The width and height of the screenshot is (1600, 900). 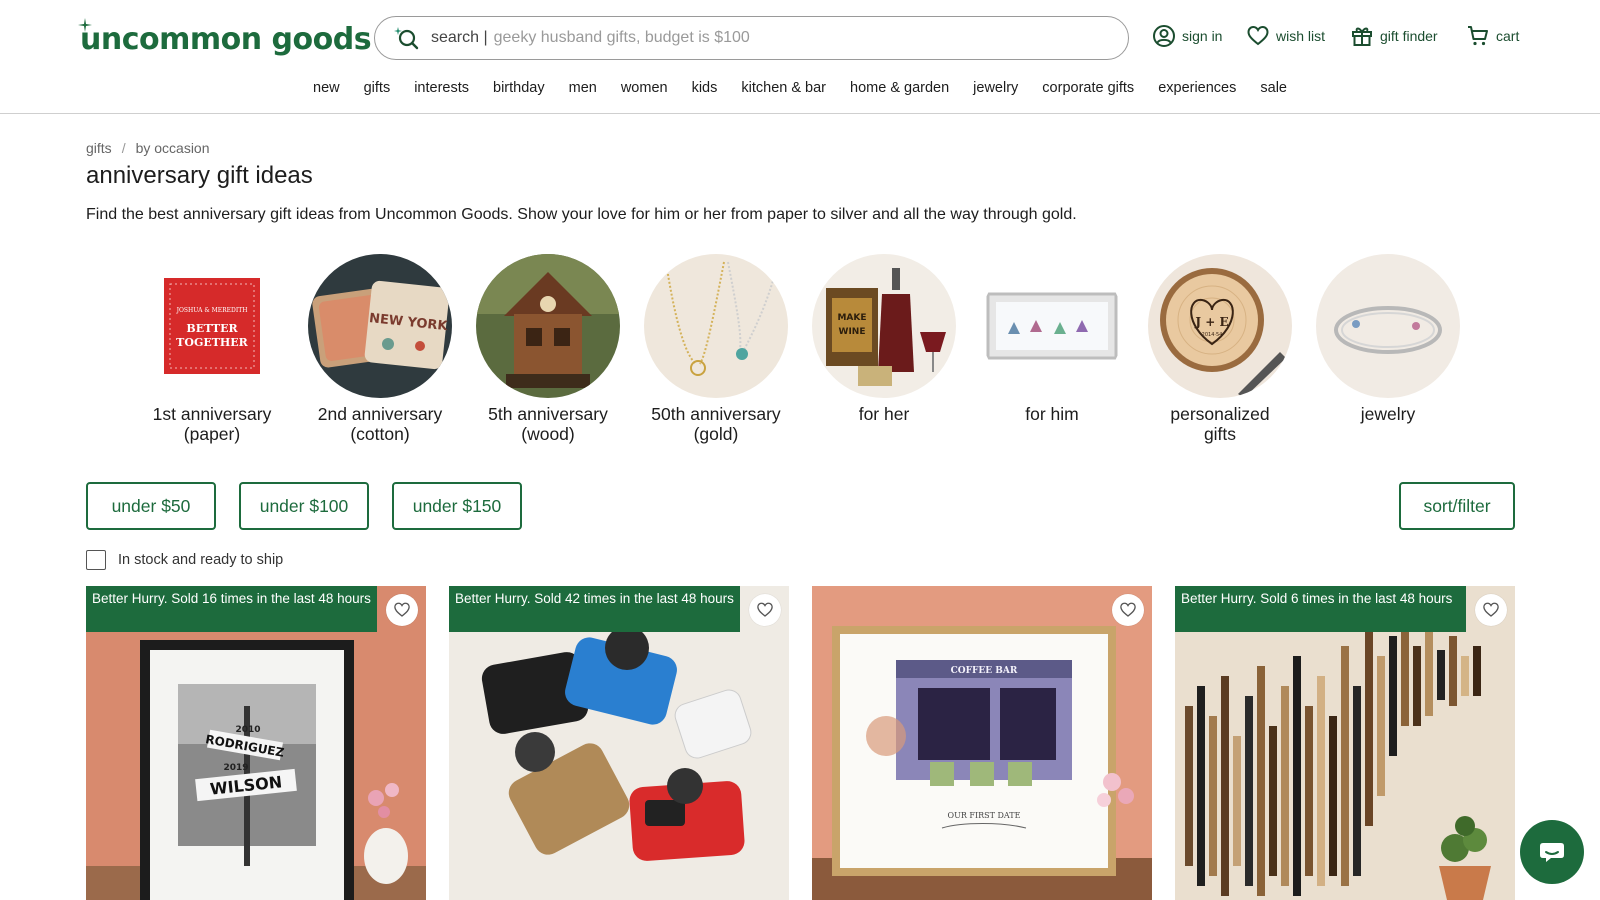 I want to click on sign-in-link: sign in, so click(x=1187, y=36).